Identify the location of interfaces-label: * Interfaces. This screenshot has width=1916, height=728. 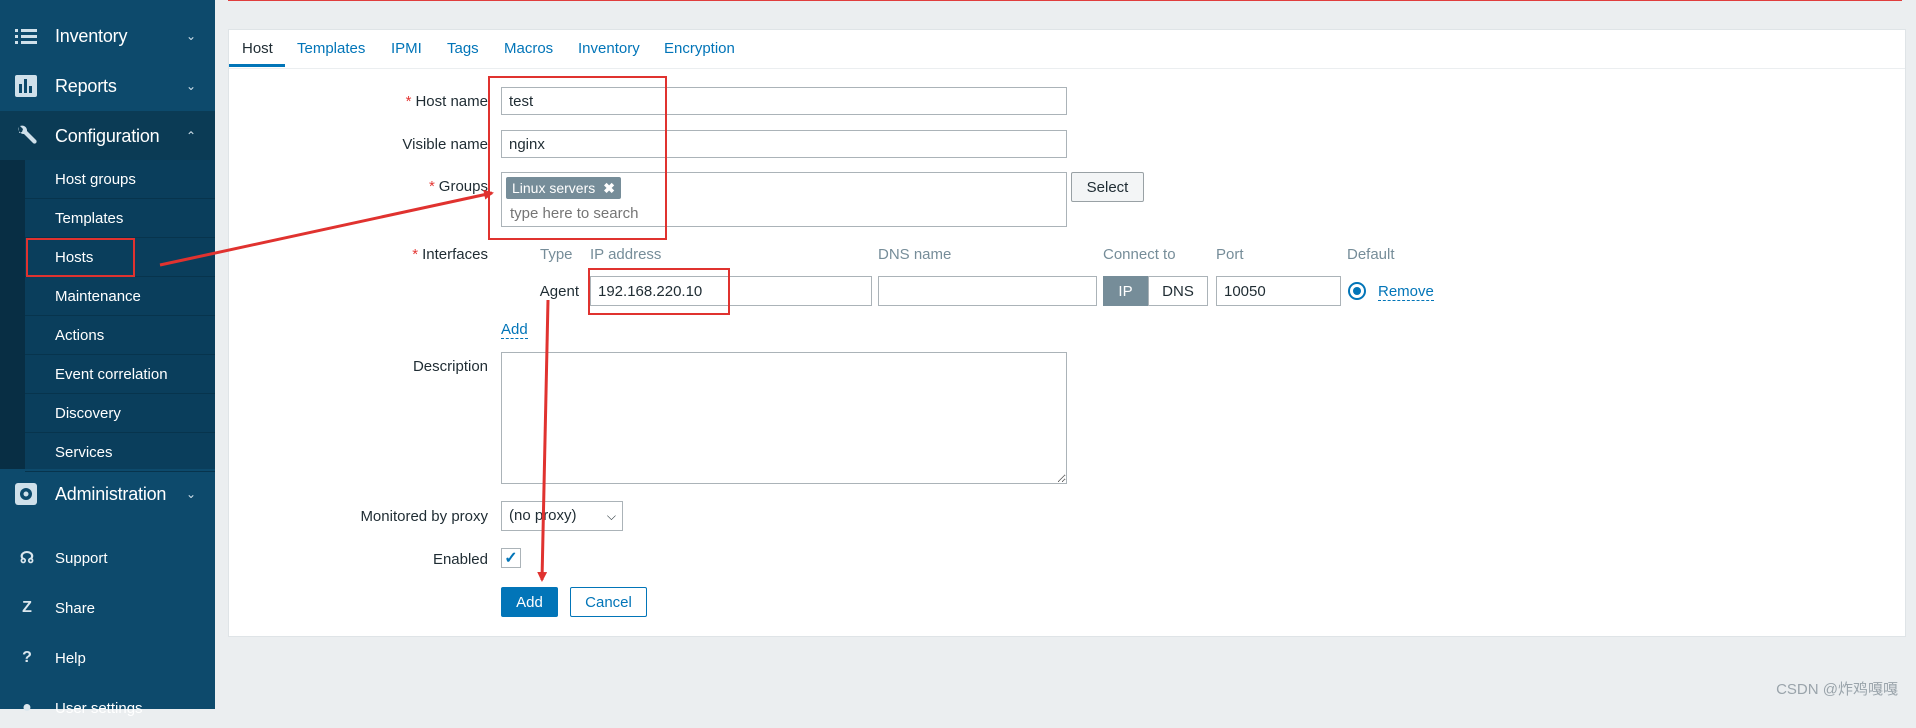
(450, 254).